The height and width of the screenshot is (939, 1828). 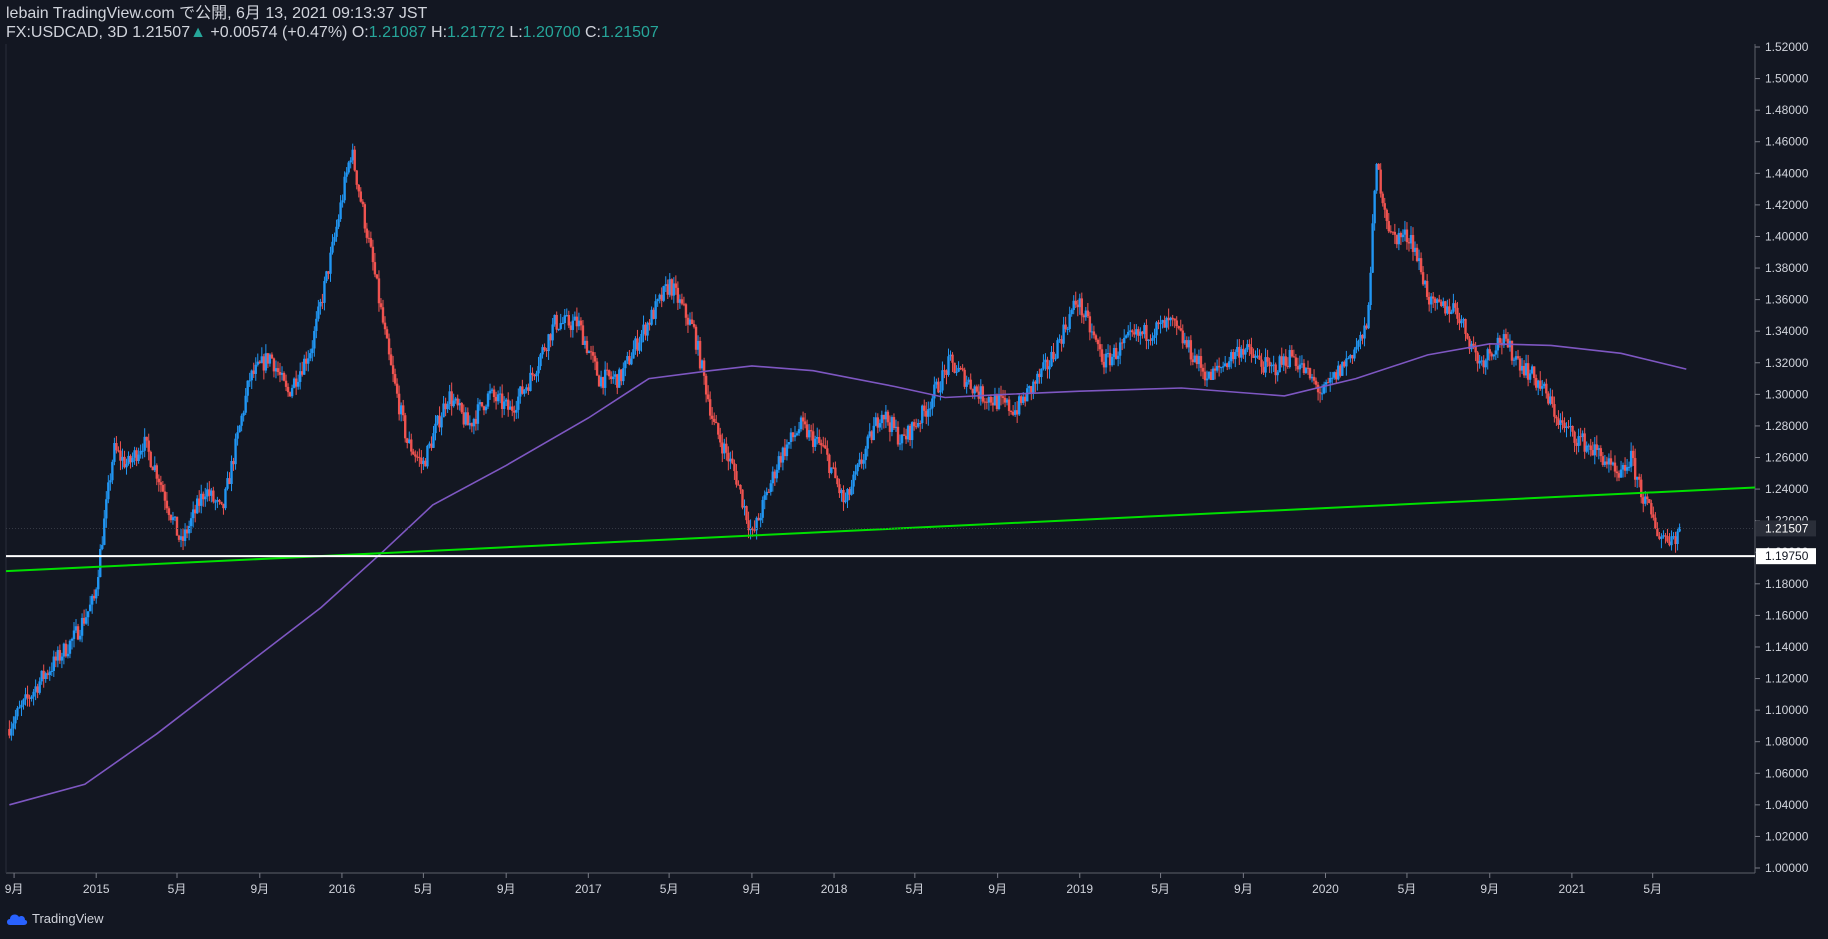 What do you see at coordinates (17, 919) in the screenshot?
I see `tradingview-cloud-icon` at bounding box center [17, 919].